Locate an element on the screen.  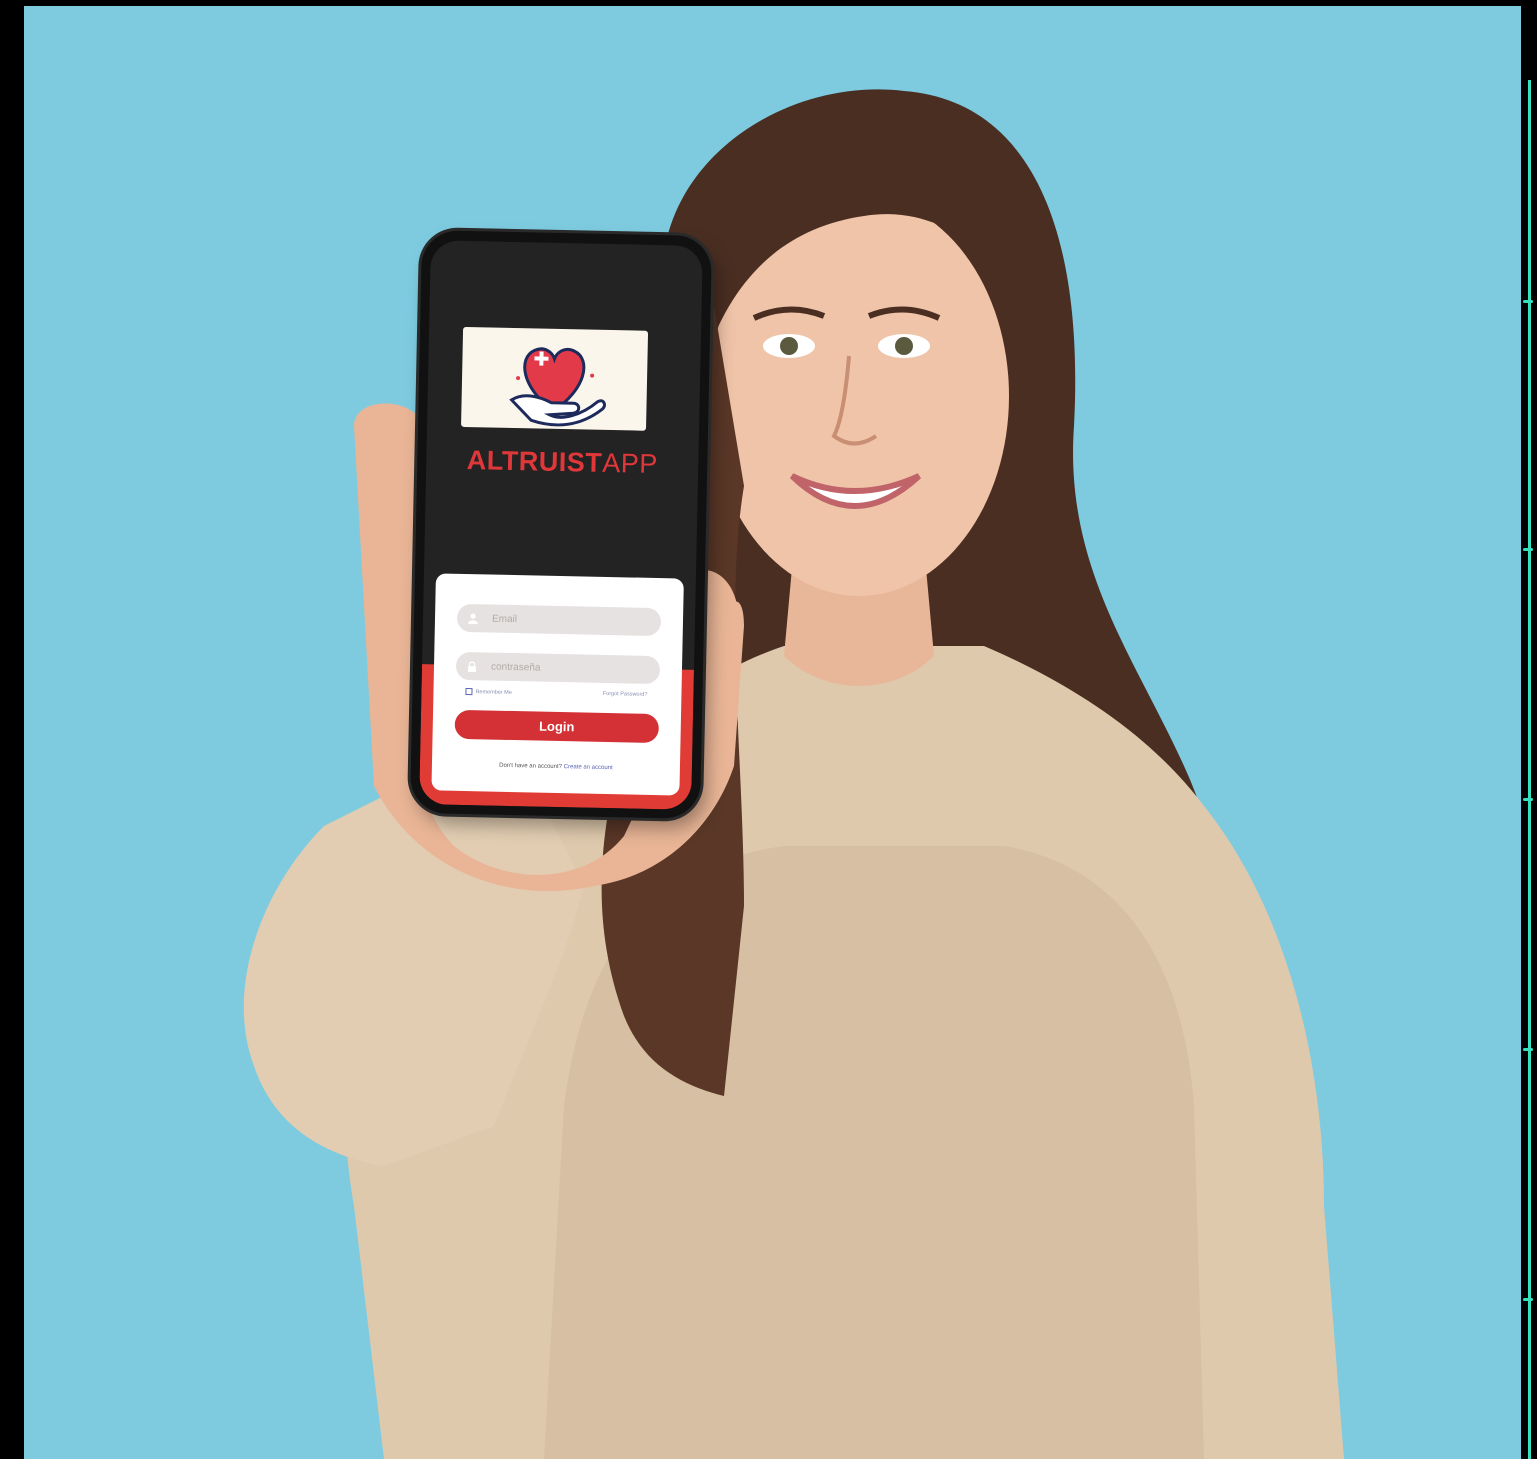
brand-name-light: APP is located at coordinates (630, 463).